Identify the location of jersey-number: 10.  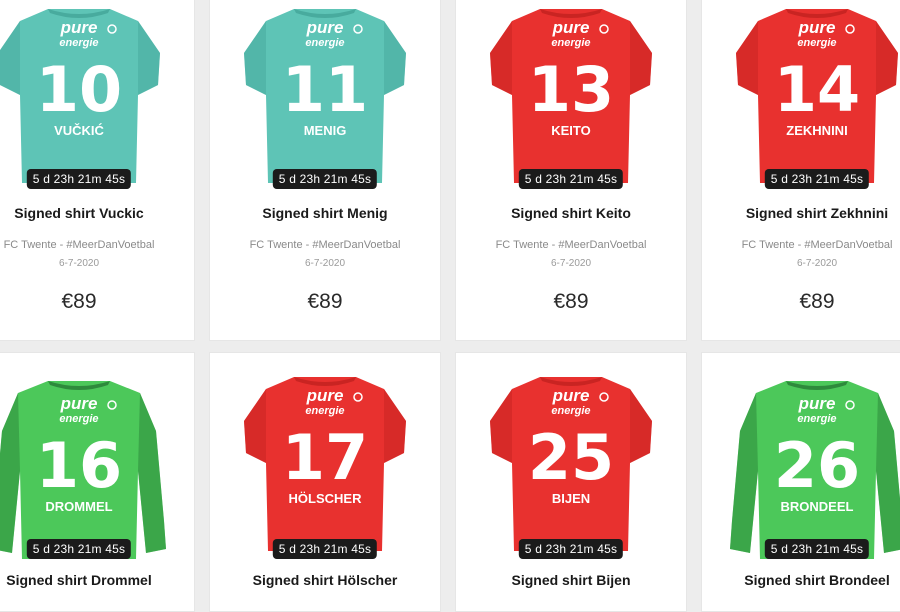
(79, 89).